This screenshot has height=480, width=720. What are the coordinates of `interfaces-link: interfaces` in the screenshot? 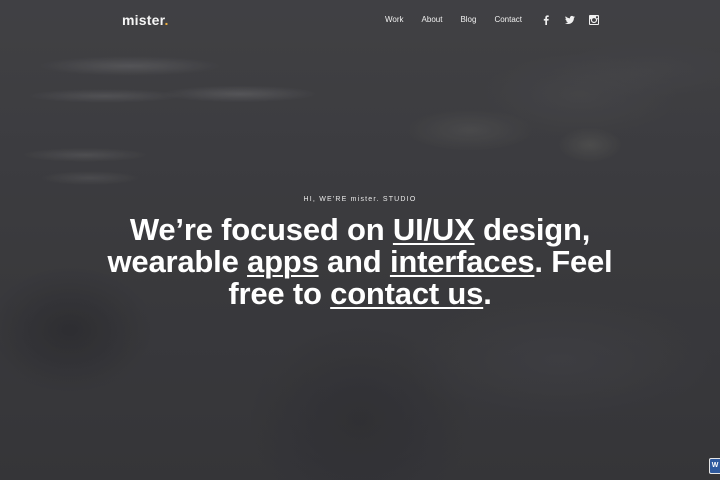 It's located at (462, 261).